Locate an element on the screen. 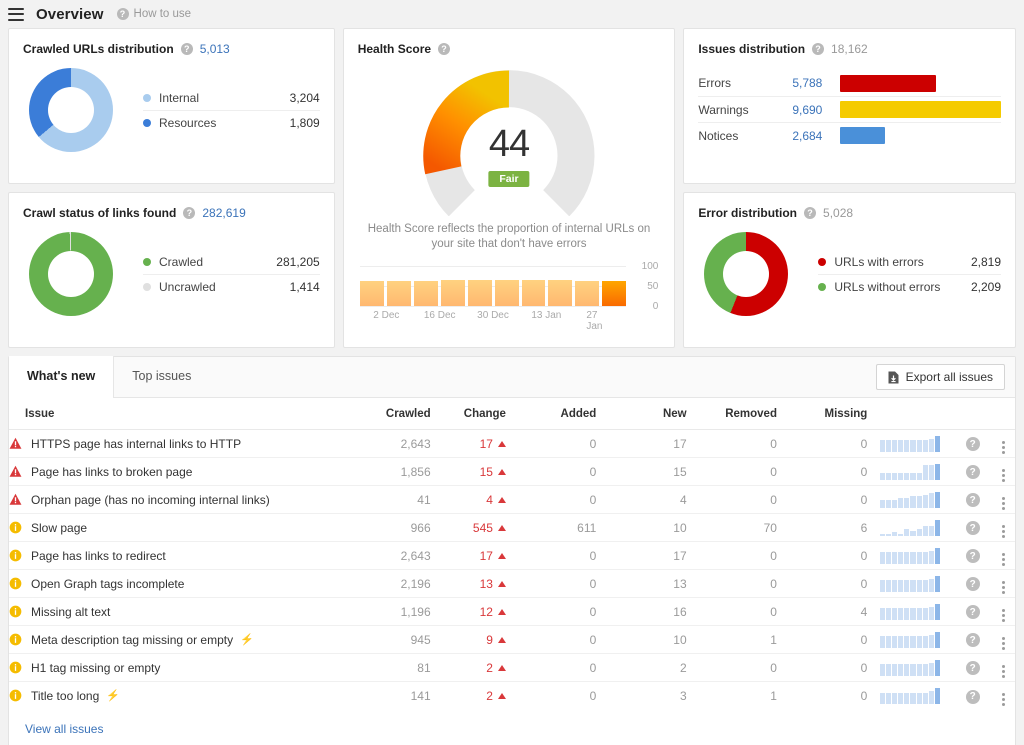 The image size is (1024, 745). issue-cell: HTTPS page has internal links to HTTP is located at coordinates (187, 443).